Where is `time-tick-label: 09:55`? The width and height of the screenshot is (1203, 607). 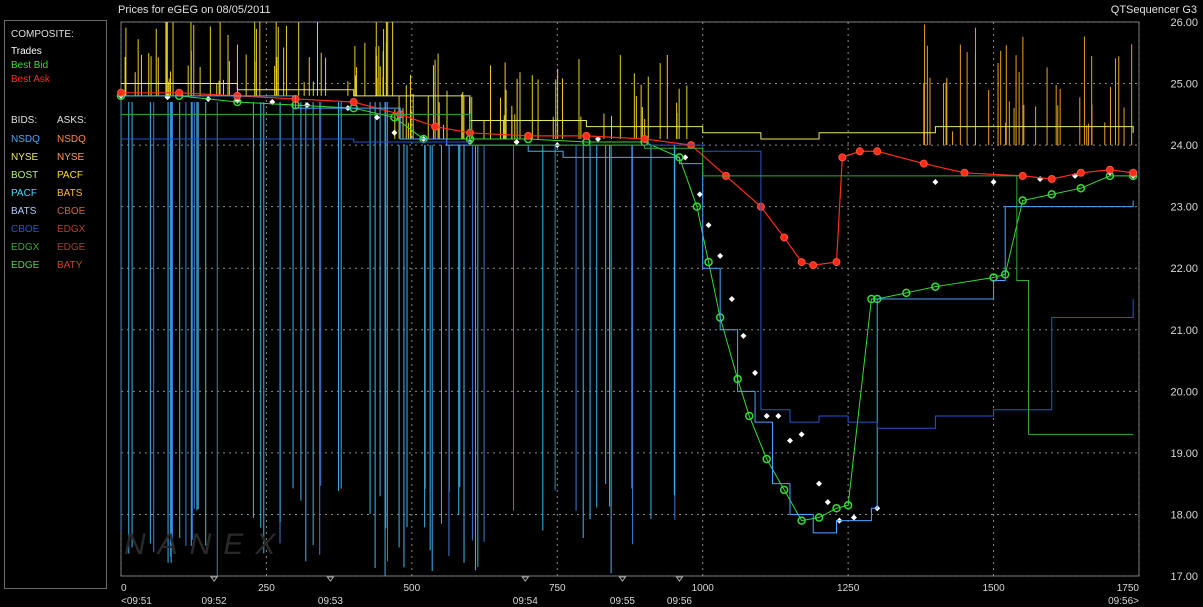 time-tick-label: 09:55 is located at coordinates (622, 601).